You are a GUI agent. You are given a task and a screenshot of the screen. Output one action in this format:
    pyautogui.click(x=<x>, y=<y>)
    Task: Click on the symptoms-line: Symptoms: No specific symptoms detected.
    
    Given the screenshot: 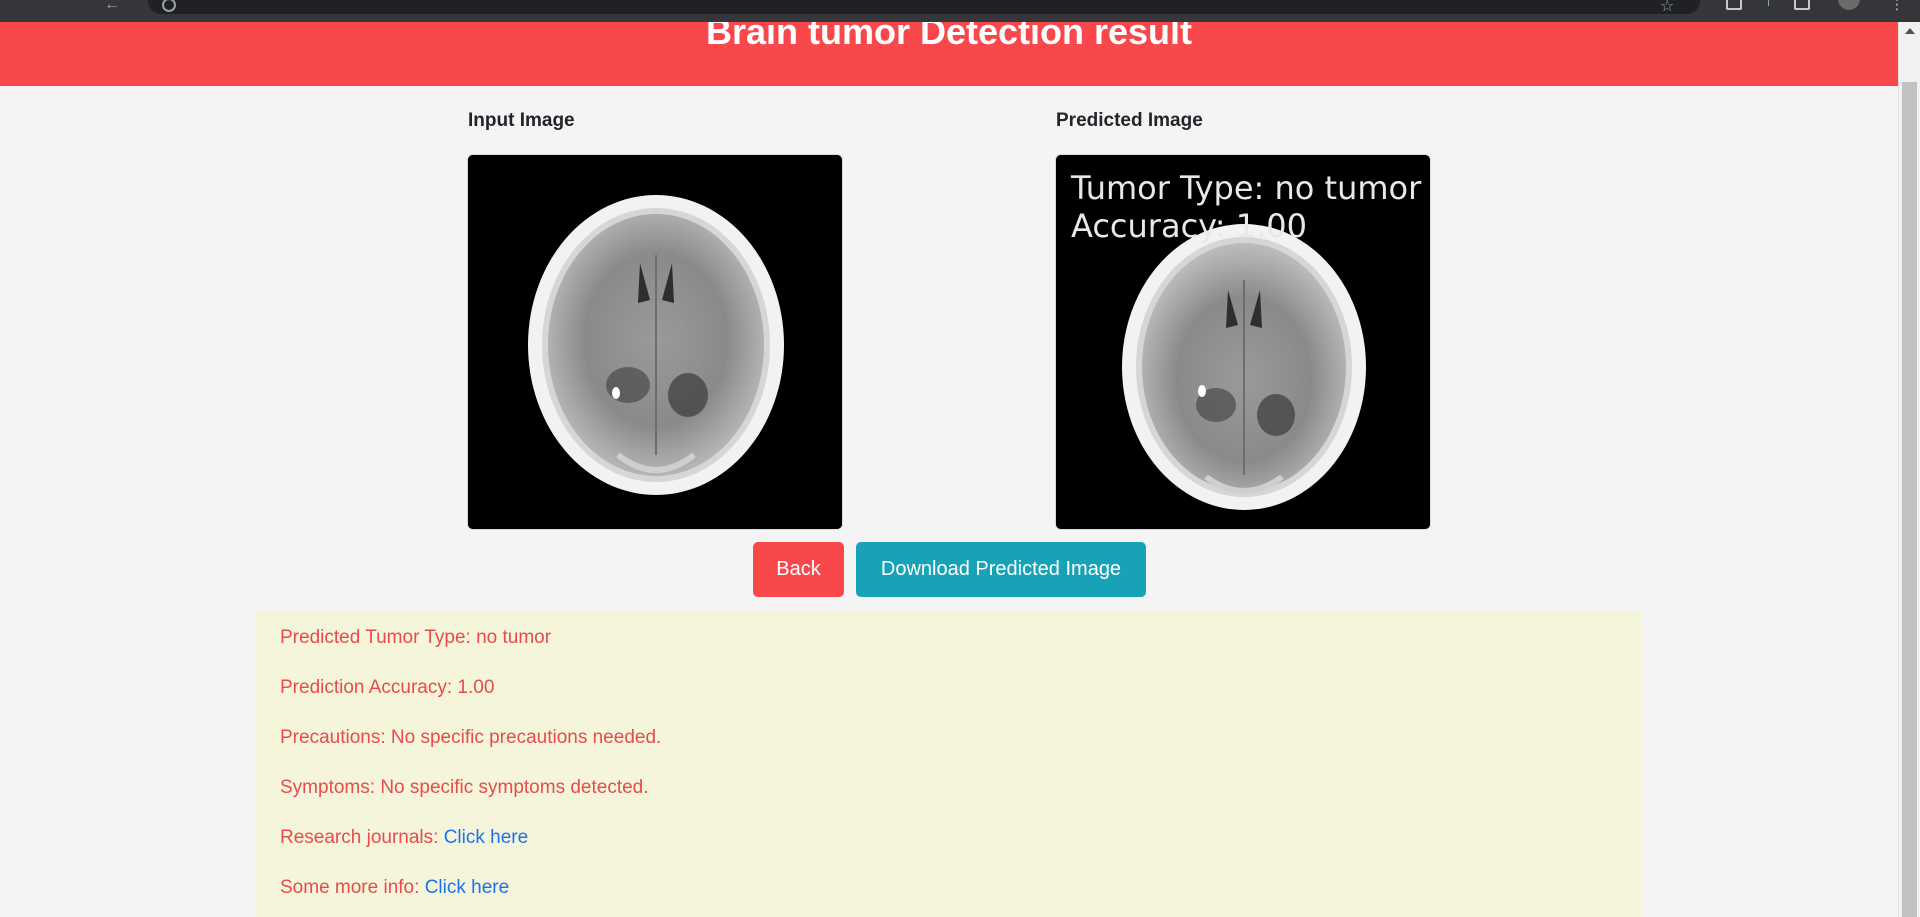 What is the action you would take?
    pyautogui.click(x=464, y=788)
    